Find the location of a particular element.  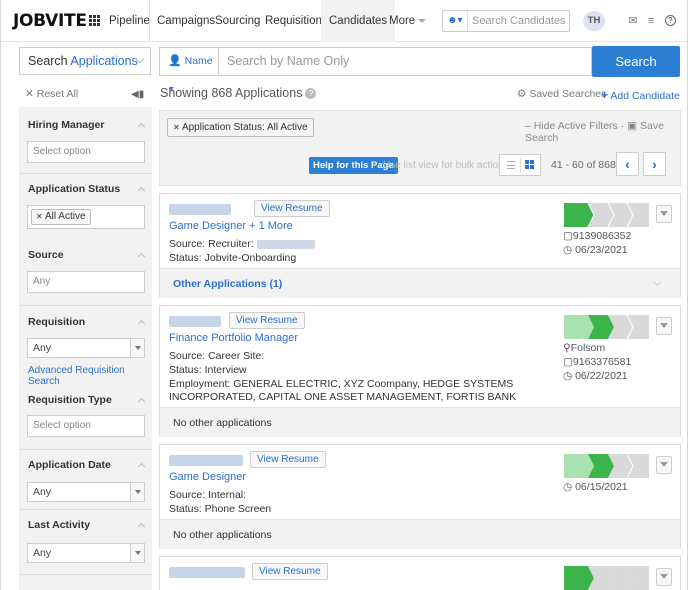

all-active-tag: ✕ All Active is located at coordinates (61, 217).